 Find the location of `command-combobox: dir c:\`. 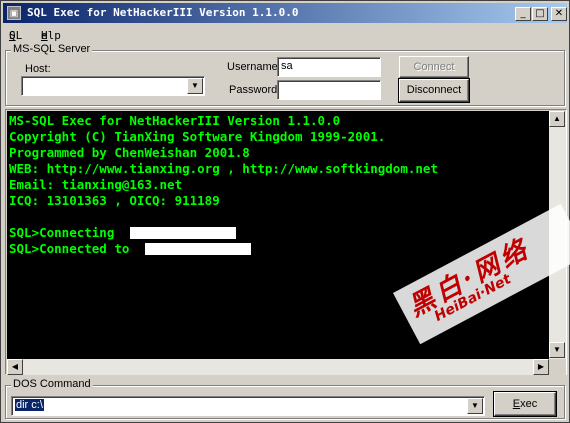

command-combobox: dir c:\ is located at coordinates (248, 406).